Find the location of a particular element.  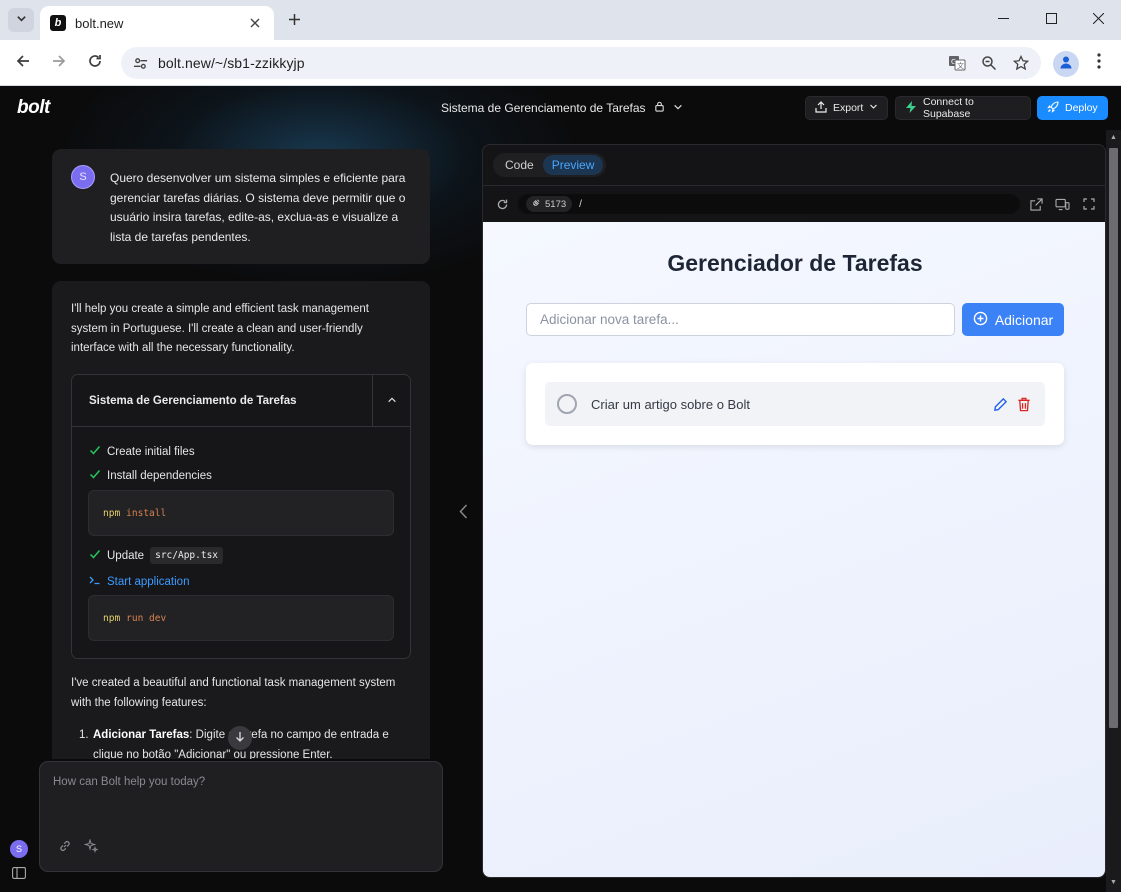

maximize-icon is located at coordinates (1051, 20).